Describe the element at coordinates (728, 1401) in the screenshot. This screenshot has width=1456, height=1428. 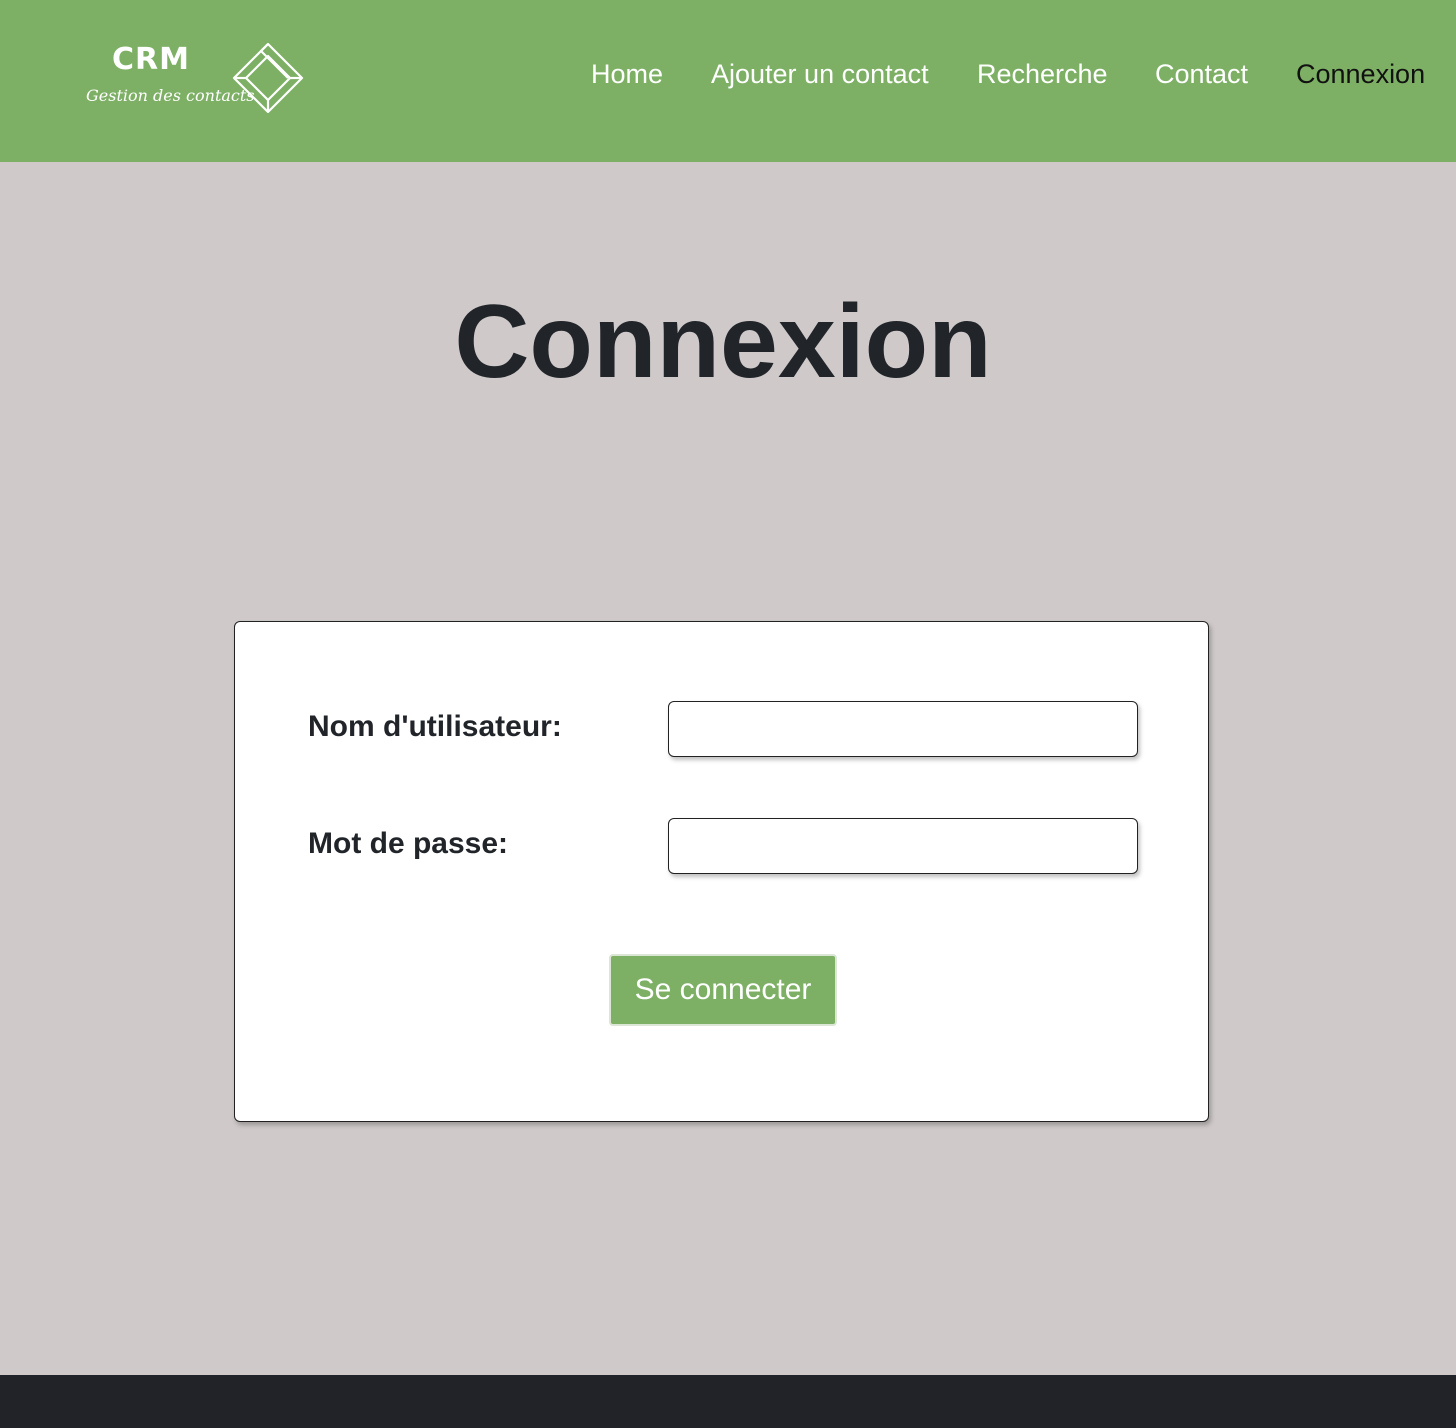
I see `site-footer` at that location.